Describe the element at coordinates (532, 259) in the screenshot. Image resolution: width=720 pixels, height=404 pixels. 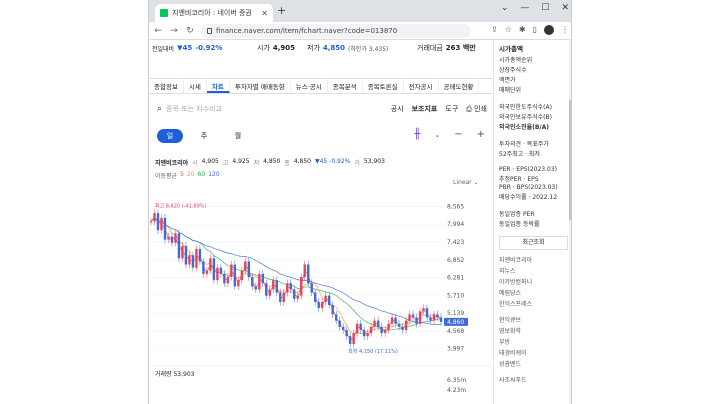
I see `recent-item: 지엔비코리아` at that location.